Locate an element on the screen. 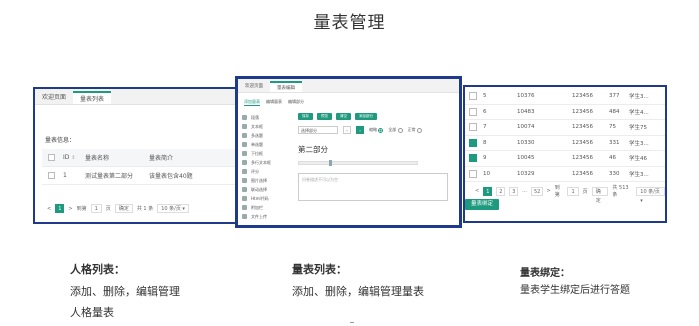 This screenshot has width=699, height=326. clear-button: 清空 is located at coordinates (343, 116).